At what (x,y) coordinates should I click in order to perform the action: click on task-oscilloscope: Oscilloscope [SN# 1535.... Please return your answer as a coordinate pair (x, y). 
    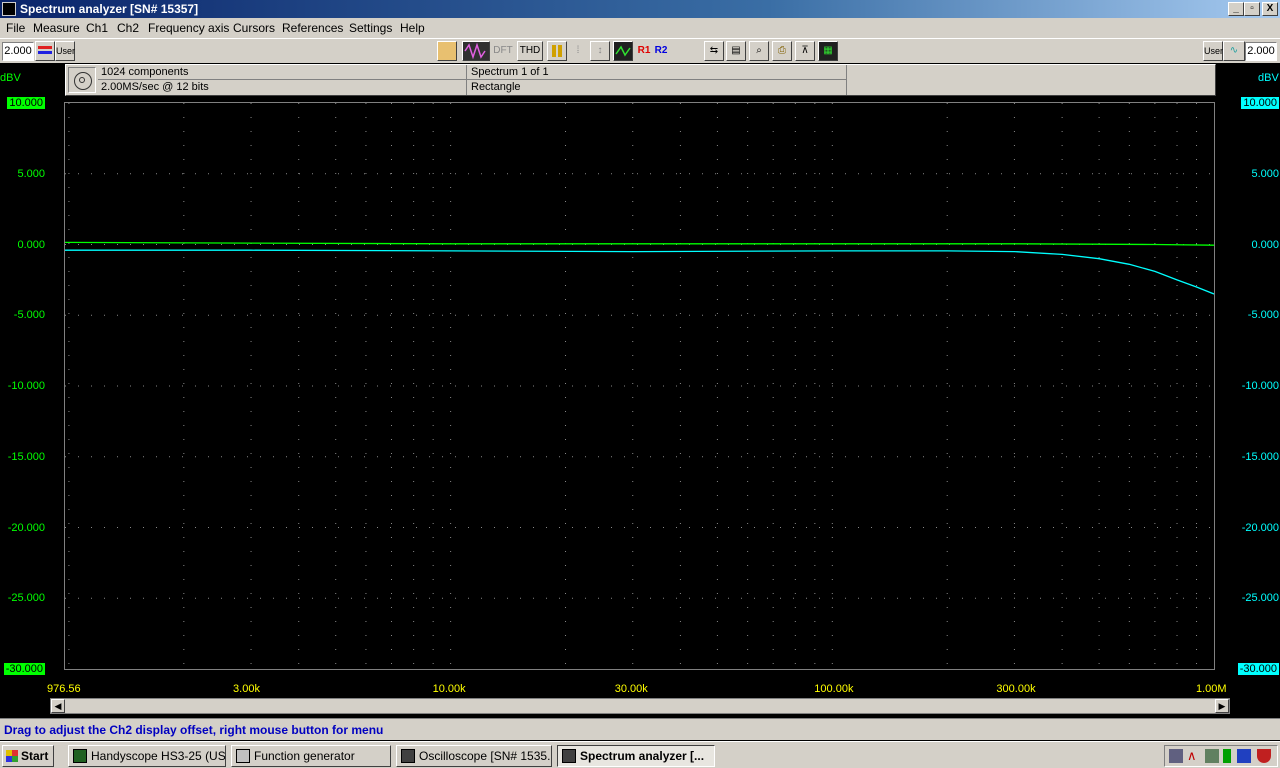
    Looking at the image, I should click on (474, 756).